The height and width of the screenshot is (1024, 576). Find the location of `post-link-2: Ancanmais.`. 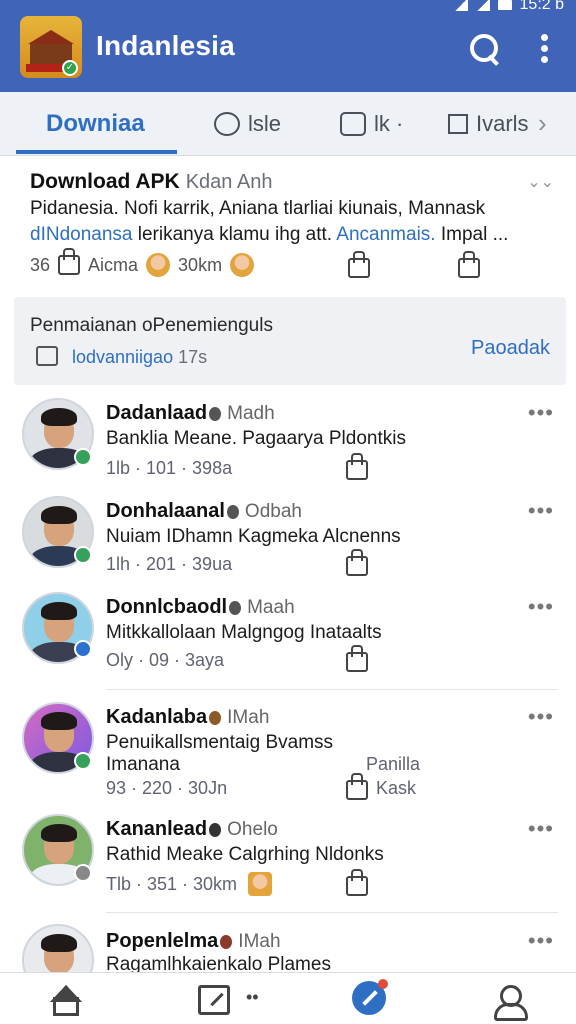

post-link-2: Ancanmais. is located at coordinates (385, 234).